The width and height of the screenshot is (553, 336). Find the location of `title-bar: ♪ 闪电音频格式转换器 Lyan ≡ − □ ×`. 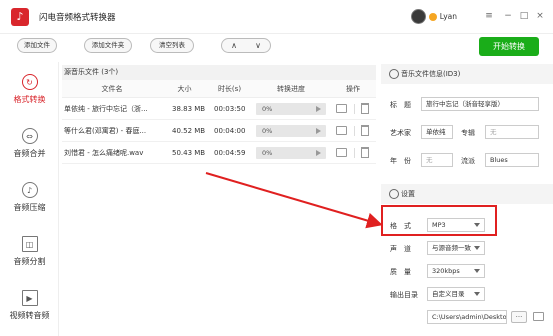

title-bar: ♪ 闪电音频格式转换器 Lyan ≡ − □ × is located at coordinates (276, 17).